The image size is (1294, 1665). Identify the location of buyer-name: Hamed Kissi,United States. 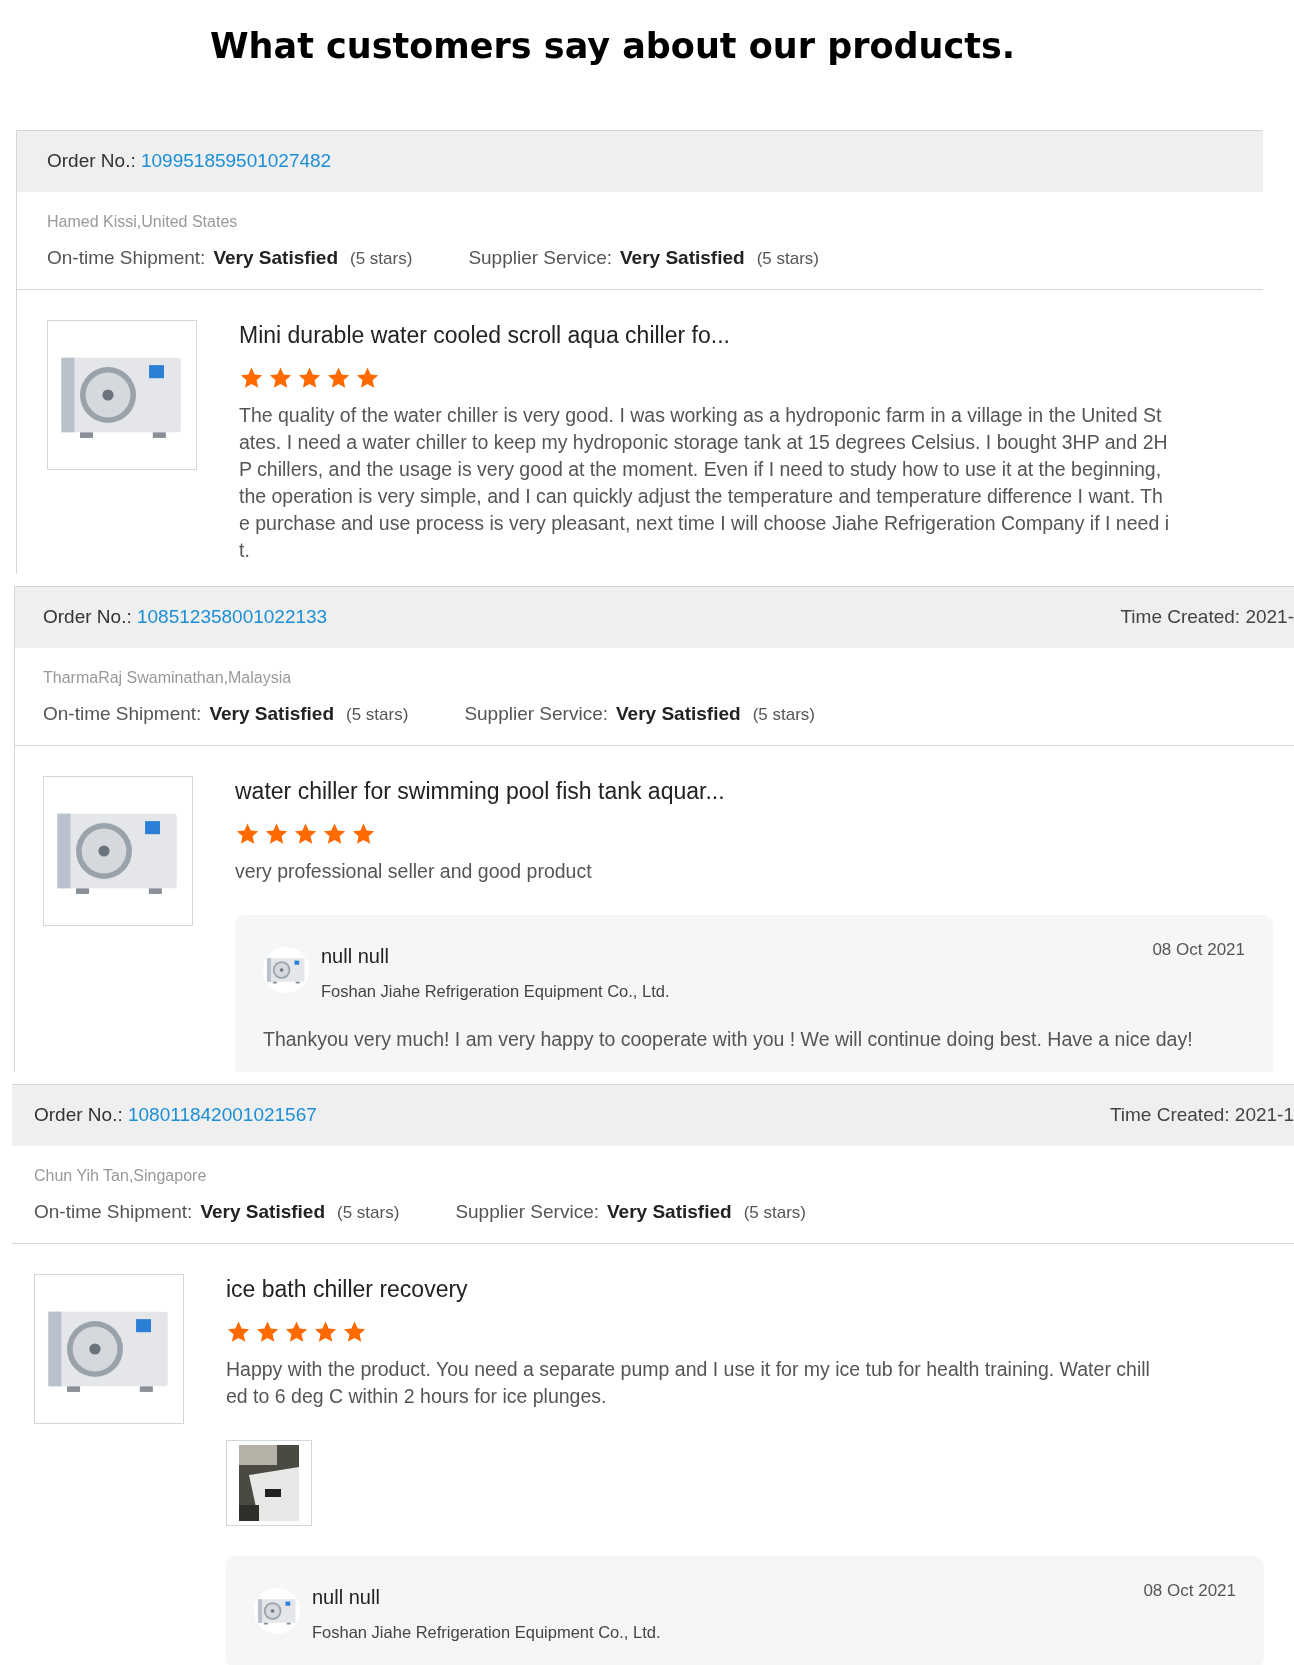
(143, 222).